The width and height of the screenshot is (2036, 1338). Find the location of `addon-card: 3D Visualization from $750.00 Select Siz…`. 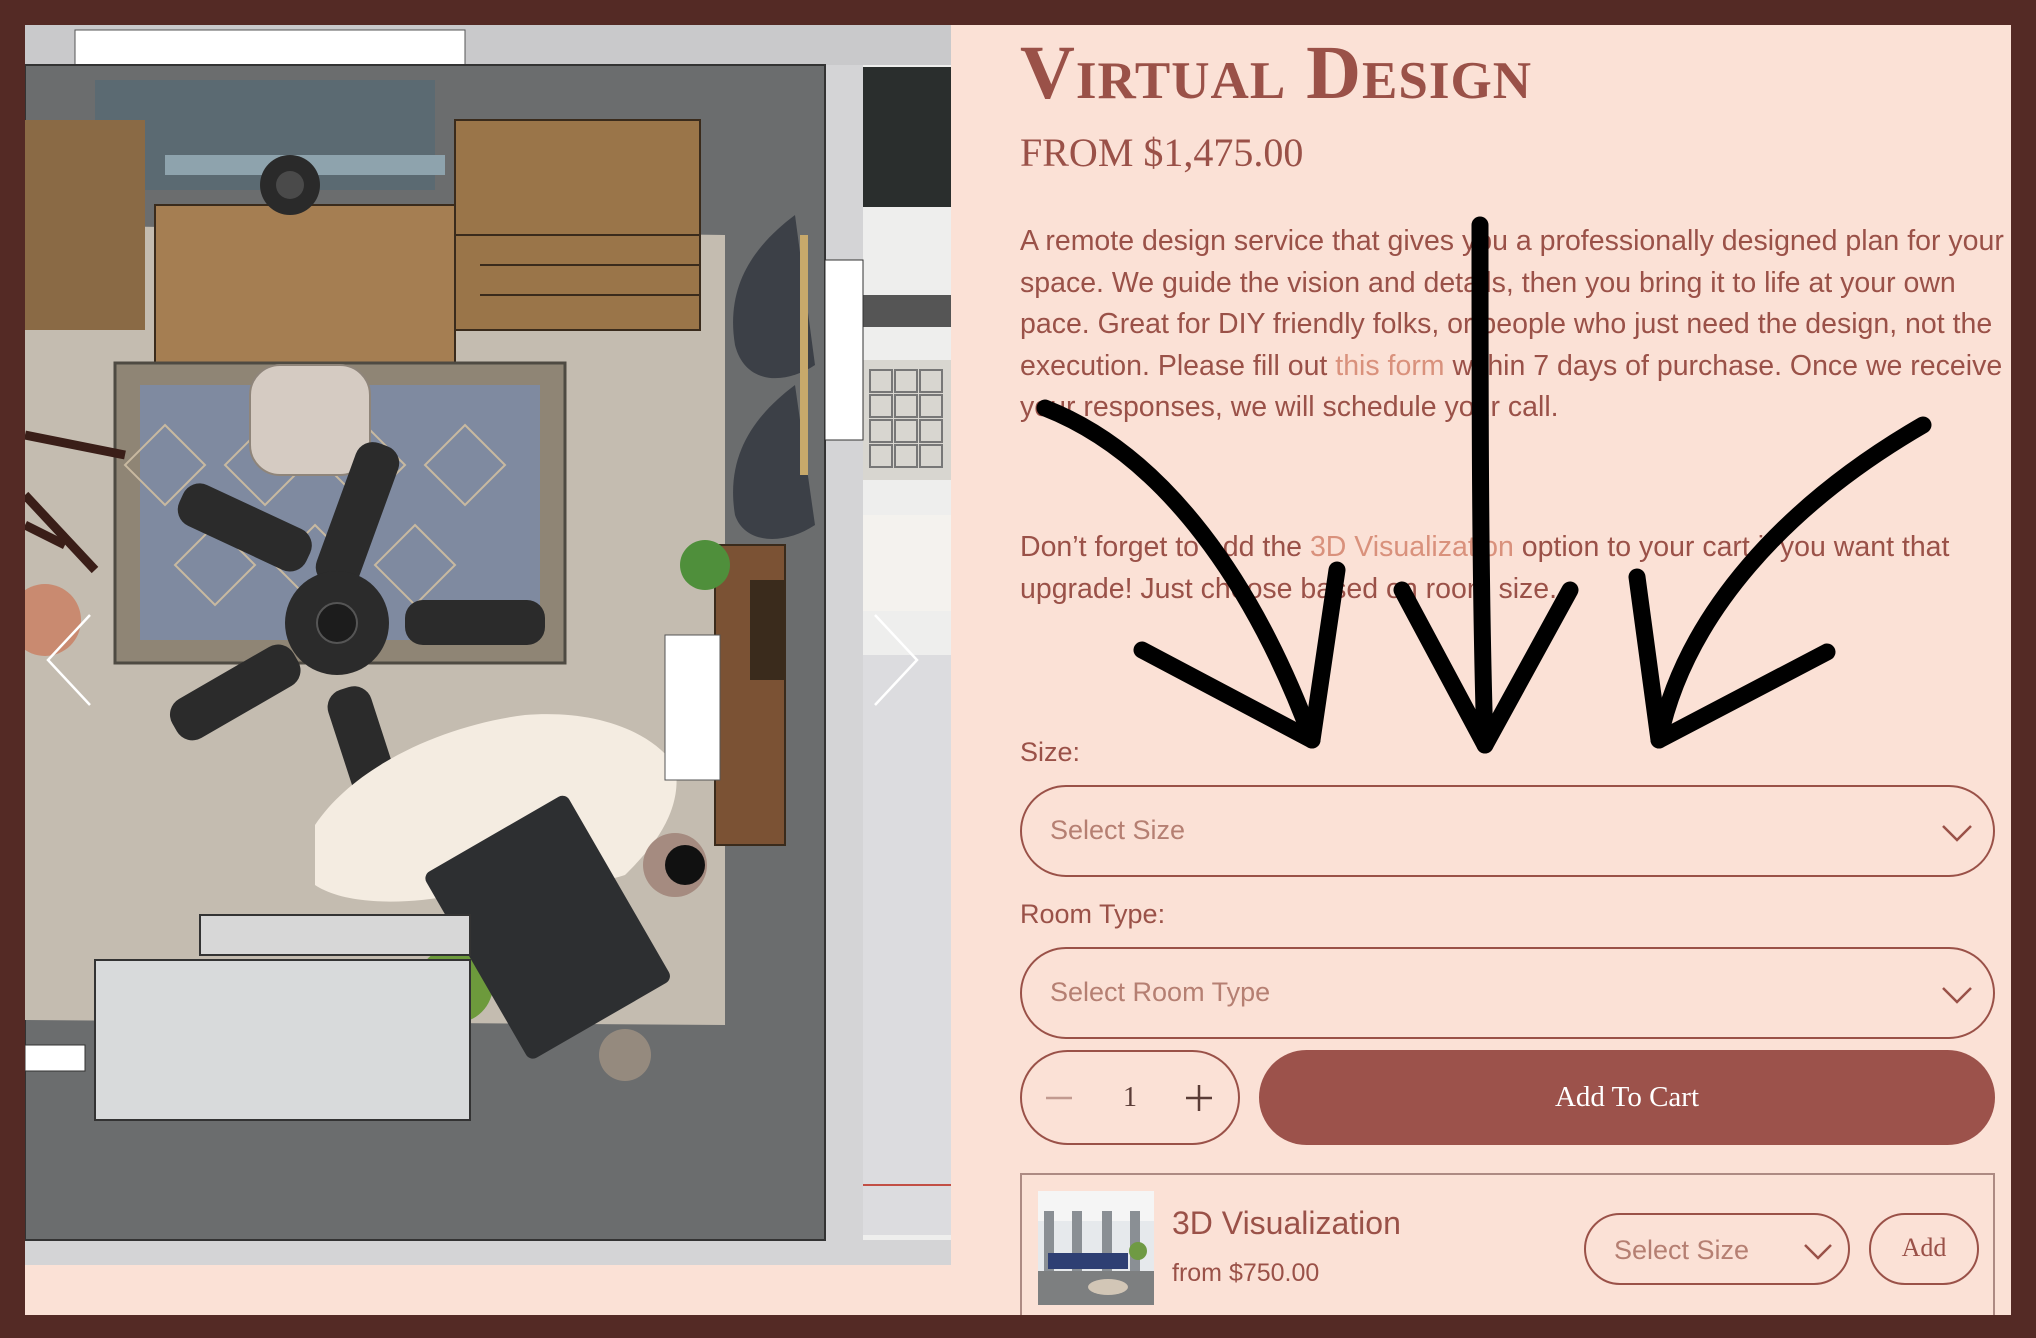

addon-card: 3D Visualization from $750.00 Select Siz… is located at coordinates (1507, 1244).